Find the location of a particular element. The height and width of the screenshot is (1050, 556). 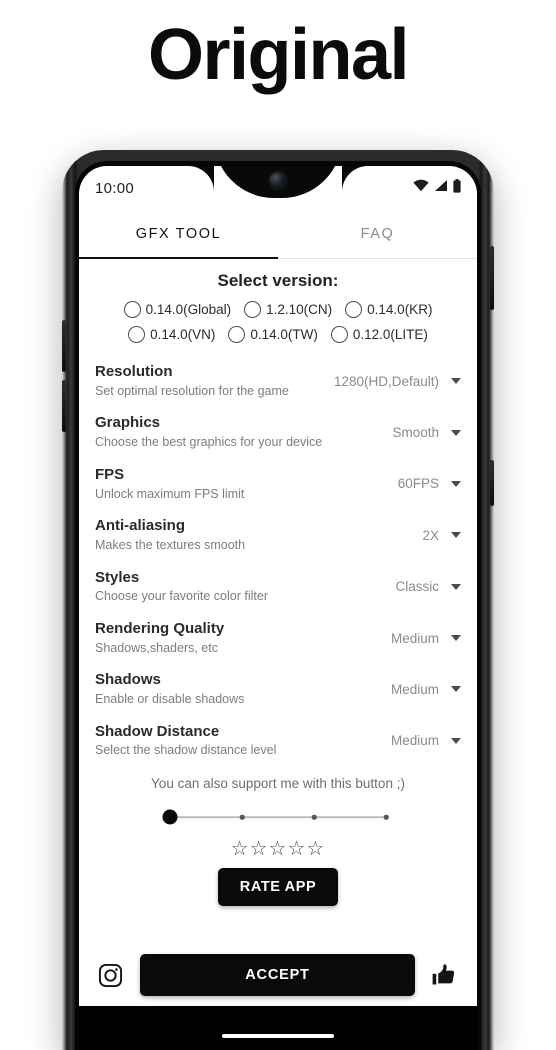

setting-title: Resolution is located at coordinates (134, 371).